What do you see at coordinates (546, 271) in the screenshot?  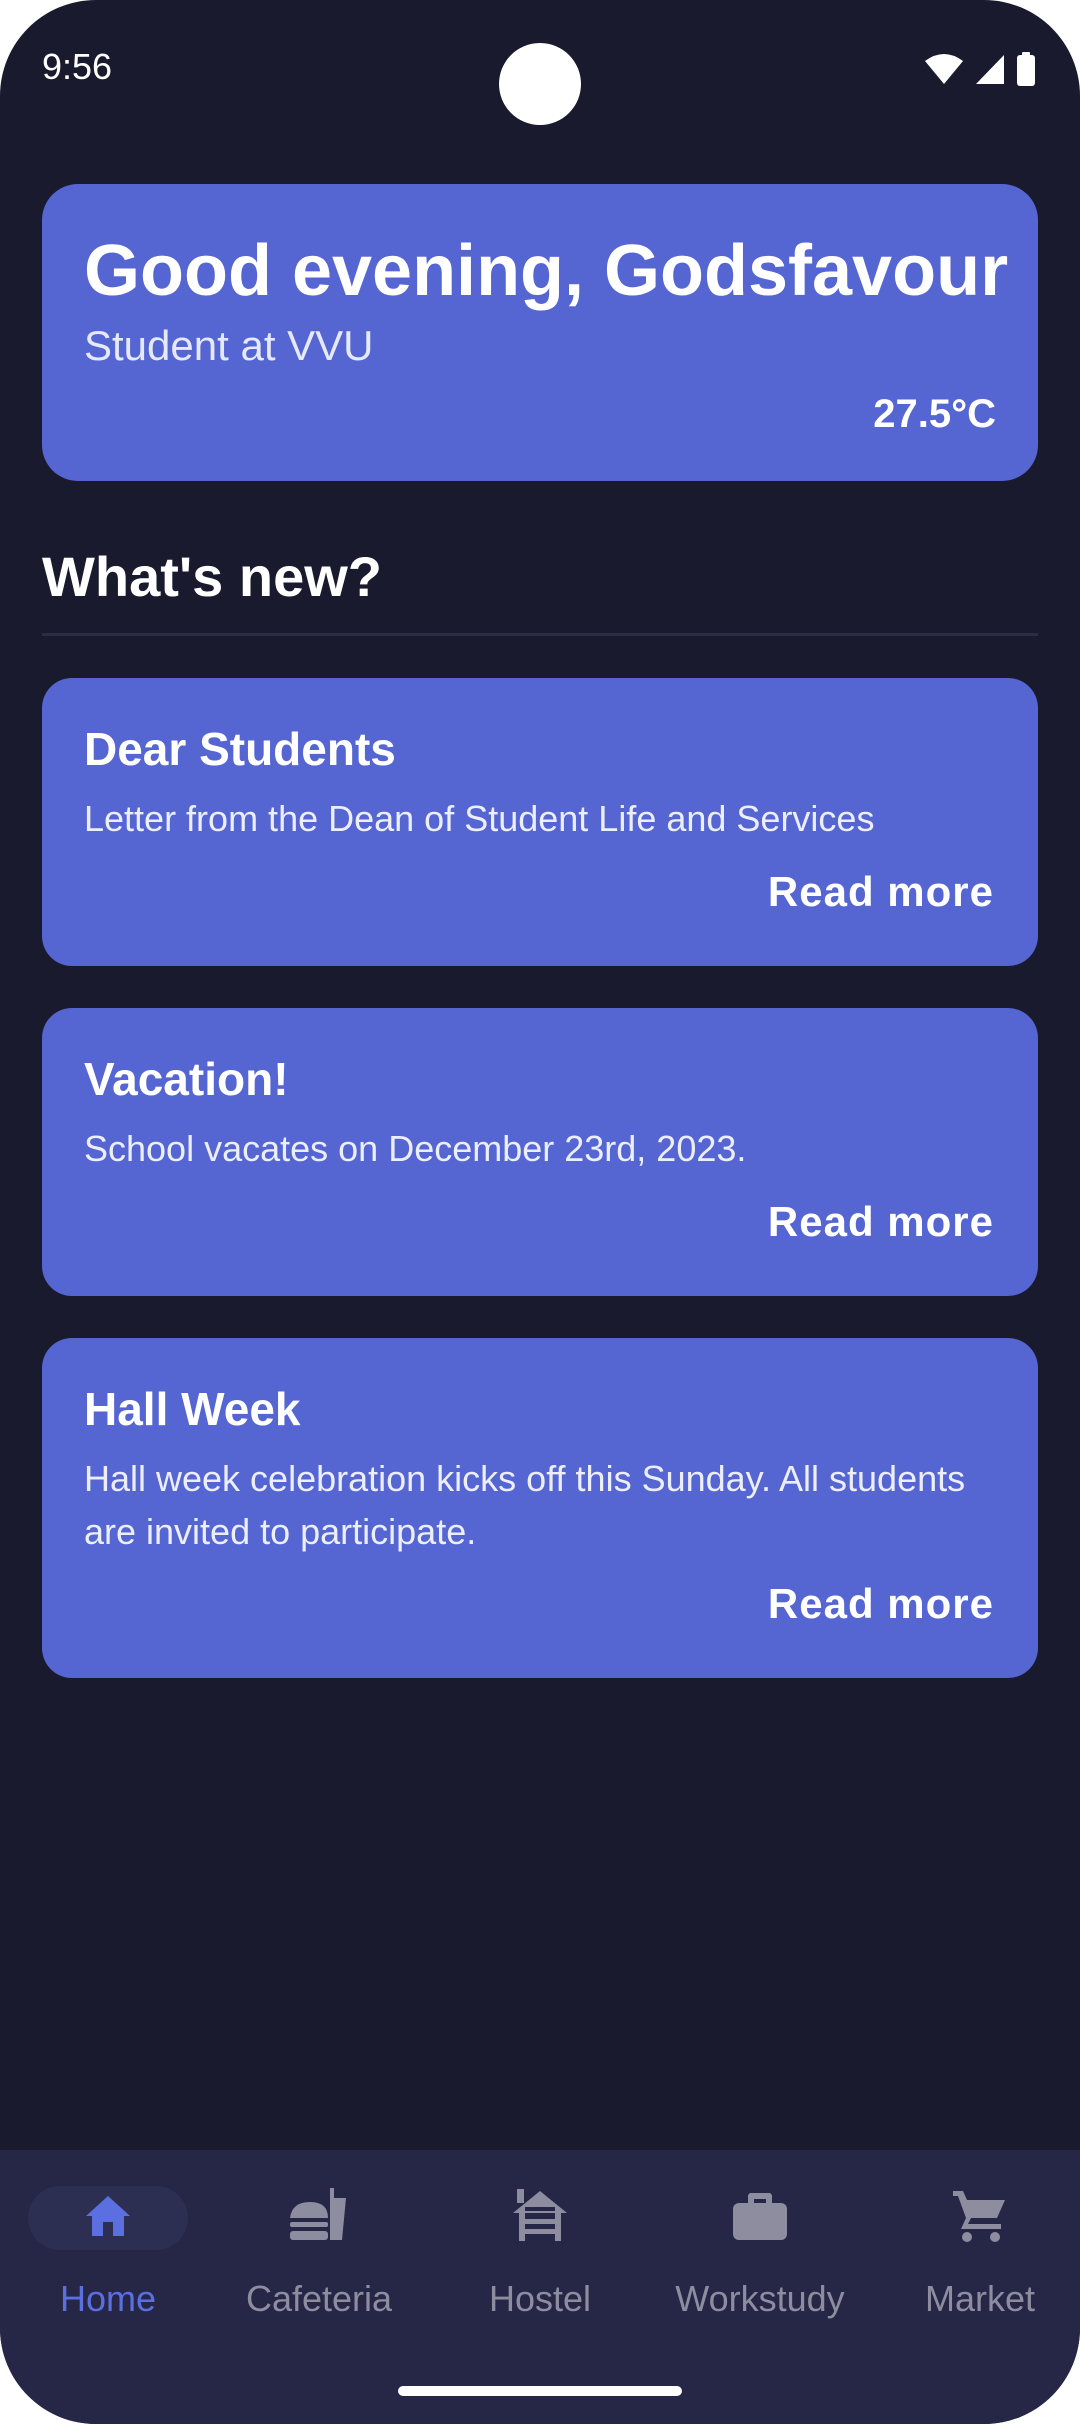 I see `greeting-title: Good evening, Godsfavour` at bounding box center [546, 271].